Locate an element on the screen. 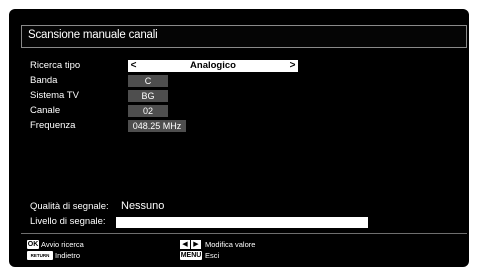 This screenshot has height=276, width=478. signal-quality-value: Nessuno is located at coordinates (143, 206).